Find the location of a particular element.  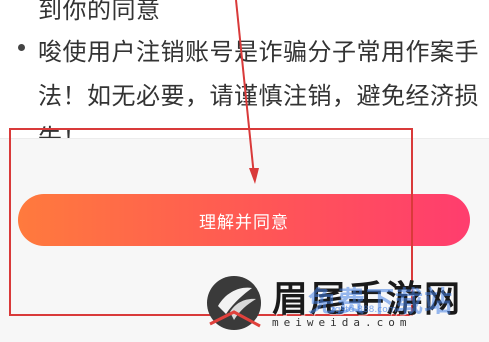

watermark-logo-icon is located at coordinates (234, 303).